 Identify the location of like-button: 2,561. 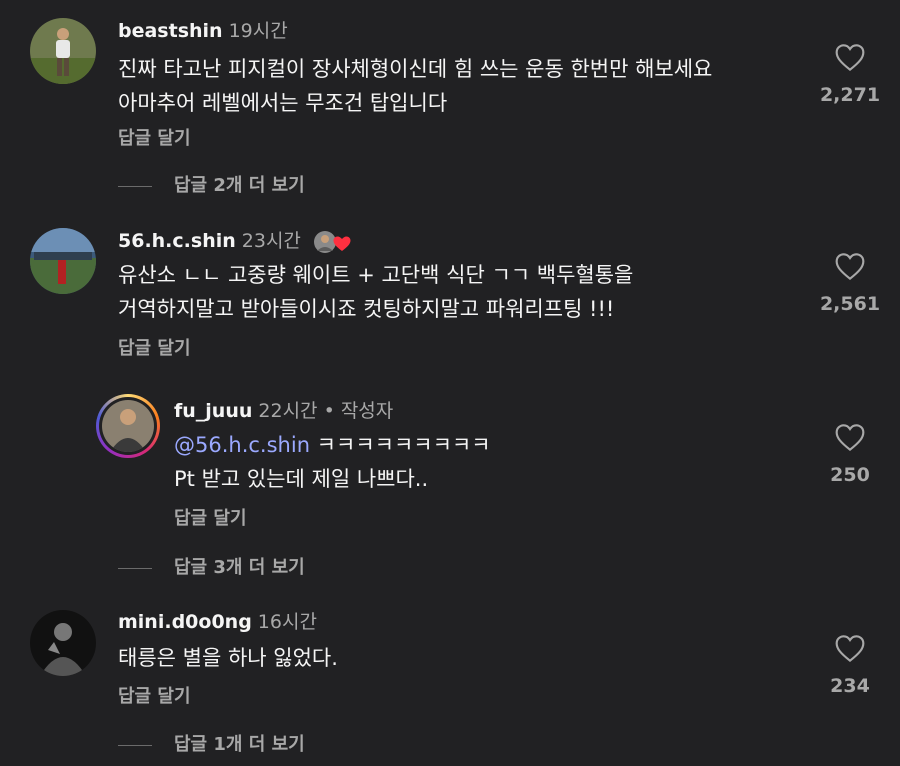
(850, 283).